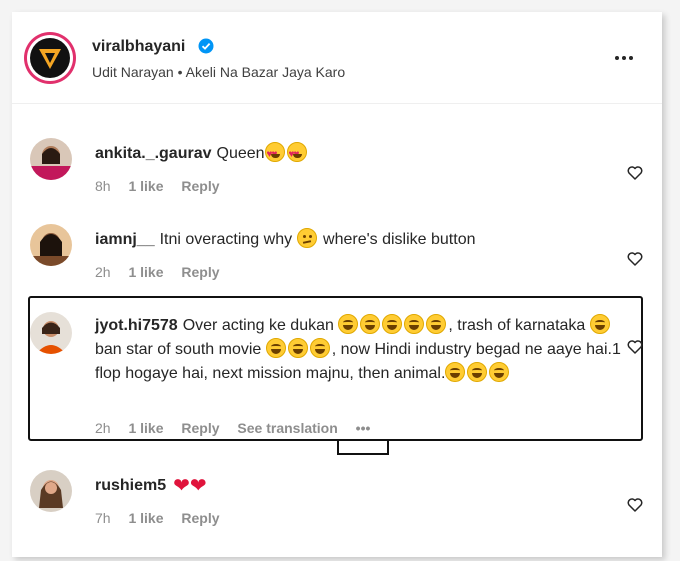 The width and height of the screenshot is (680, 561). Describe the element at coordinates (153, 153) in the screenshot. I see `comment-username: ankita._.gaurav` at that location.